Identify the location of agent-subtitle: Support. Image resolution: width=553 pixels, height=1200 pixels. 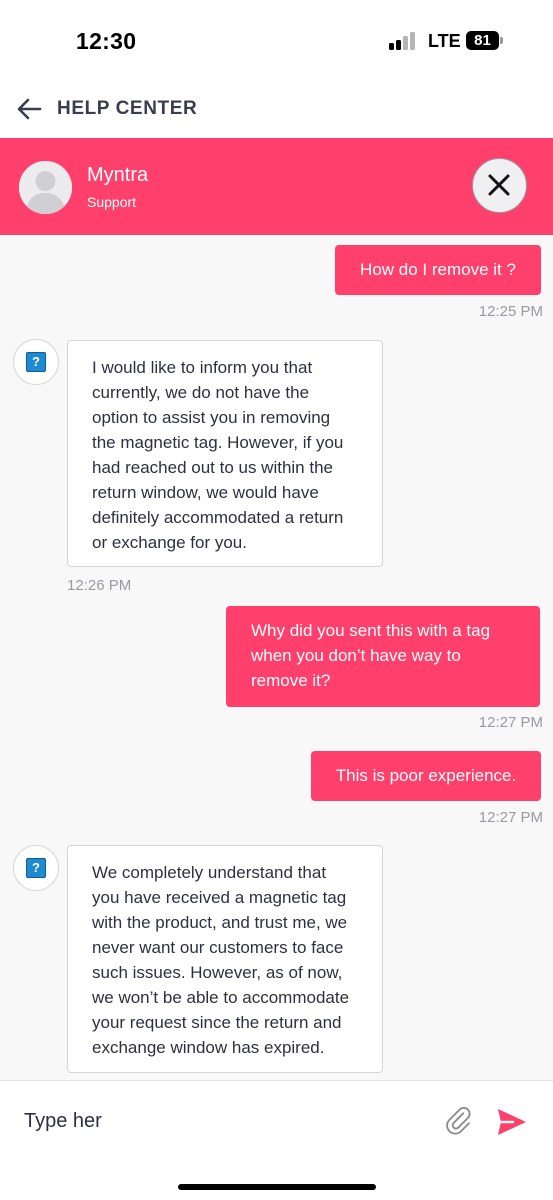
(112, 202).